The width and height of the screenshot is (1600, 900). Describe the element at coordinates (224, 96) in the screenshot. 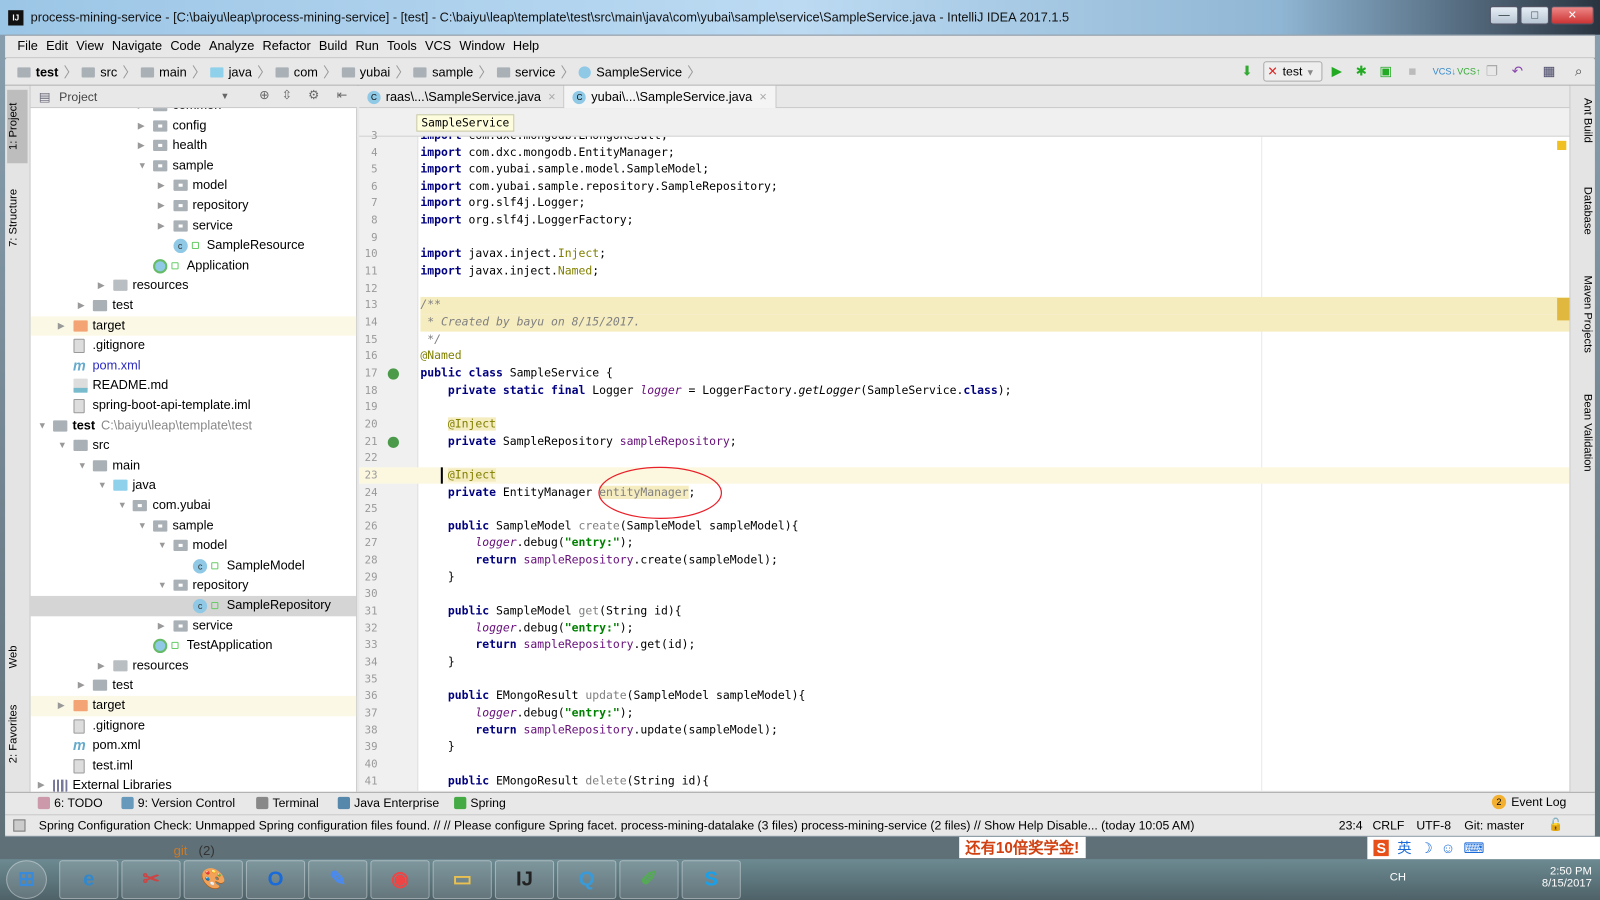

I see `chevron-down-icon: ▼` at that location.